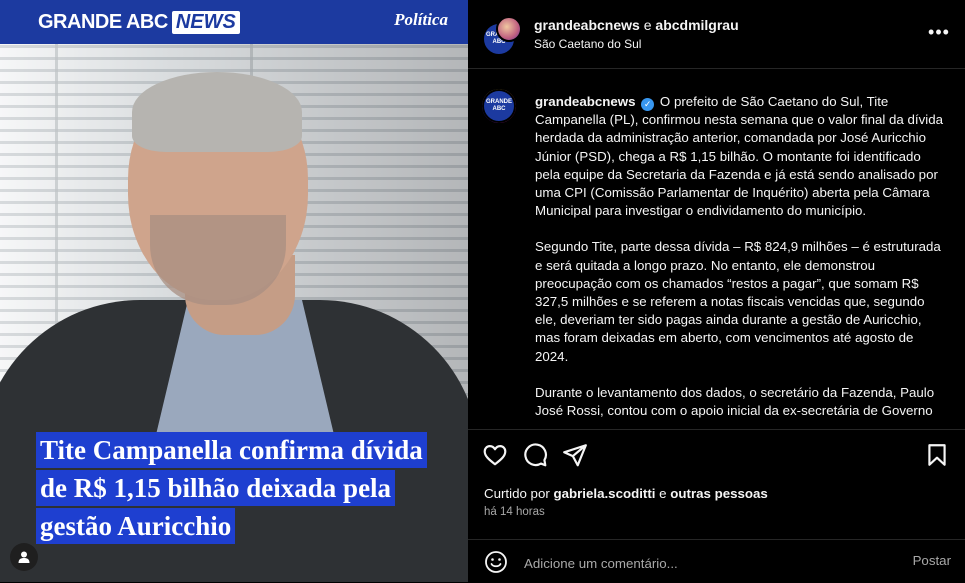 This screenshot has width=965, height=583. I want to click on tagged-users-button, so click(24, 557).